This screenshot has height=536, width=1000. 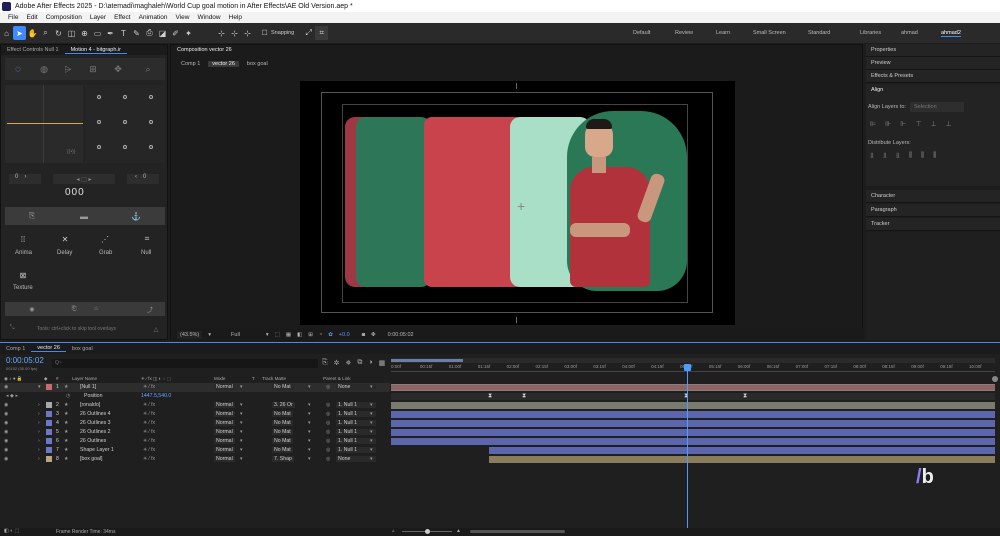 I want to click on layer-name: 26 Outlines 4, so click(x=95, y=414).